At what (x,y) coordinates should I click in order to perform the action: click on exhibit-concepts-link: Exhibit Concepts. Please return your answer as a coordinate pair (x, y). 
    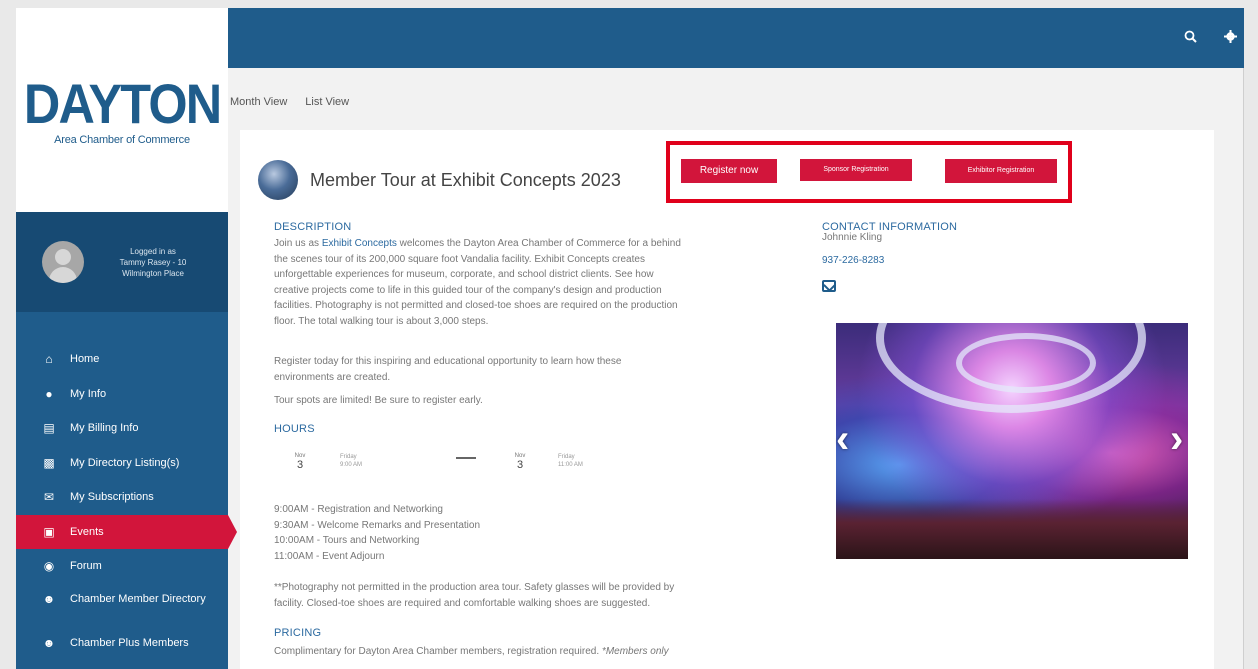
    Looking at the image, I should click on (359, 243).